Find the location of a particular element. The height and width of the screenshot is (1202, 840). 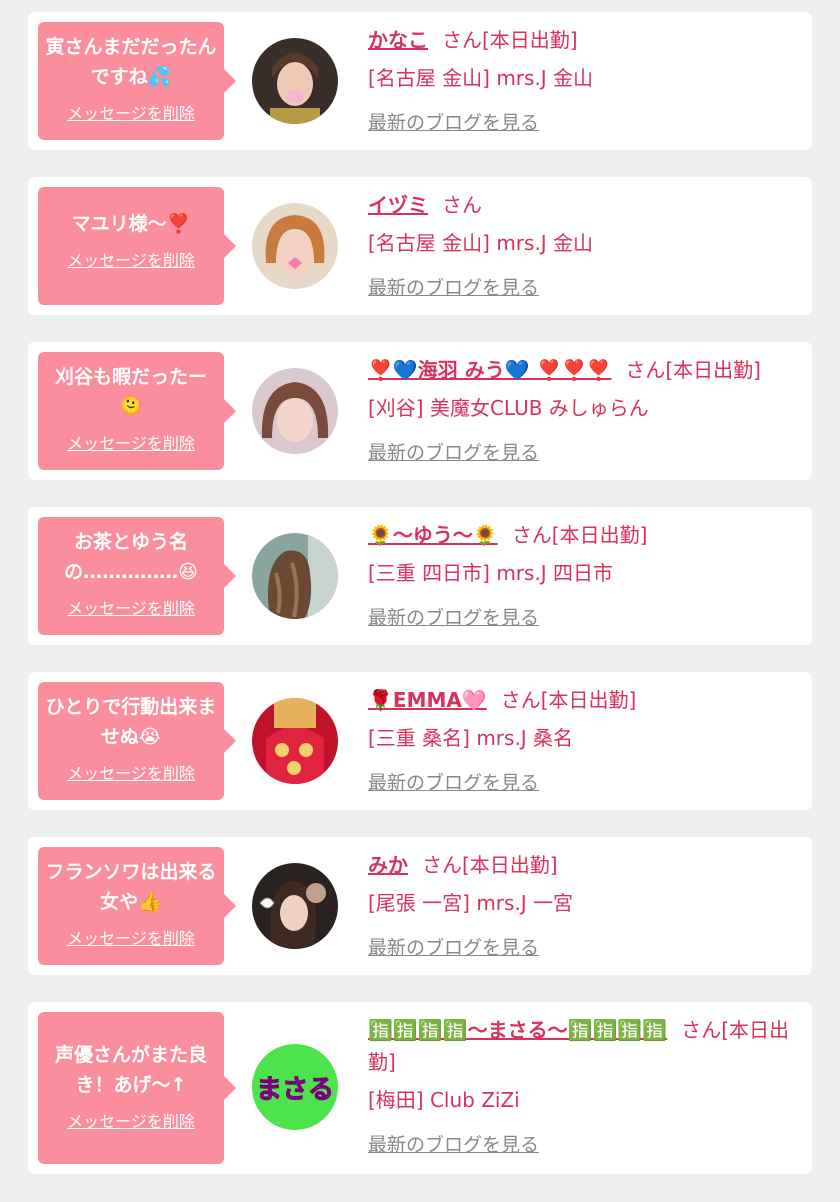

shop-label: [三重 桑名] mrs.J 桑名 is located at coordinates (471, 738).